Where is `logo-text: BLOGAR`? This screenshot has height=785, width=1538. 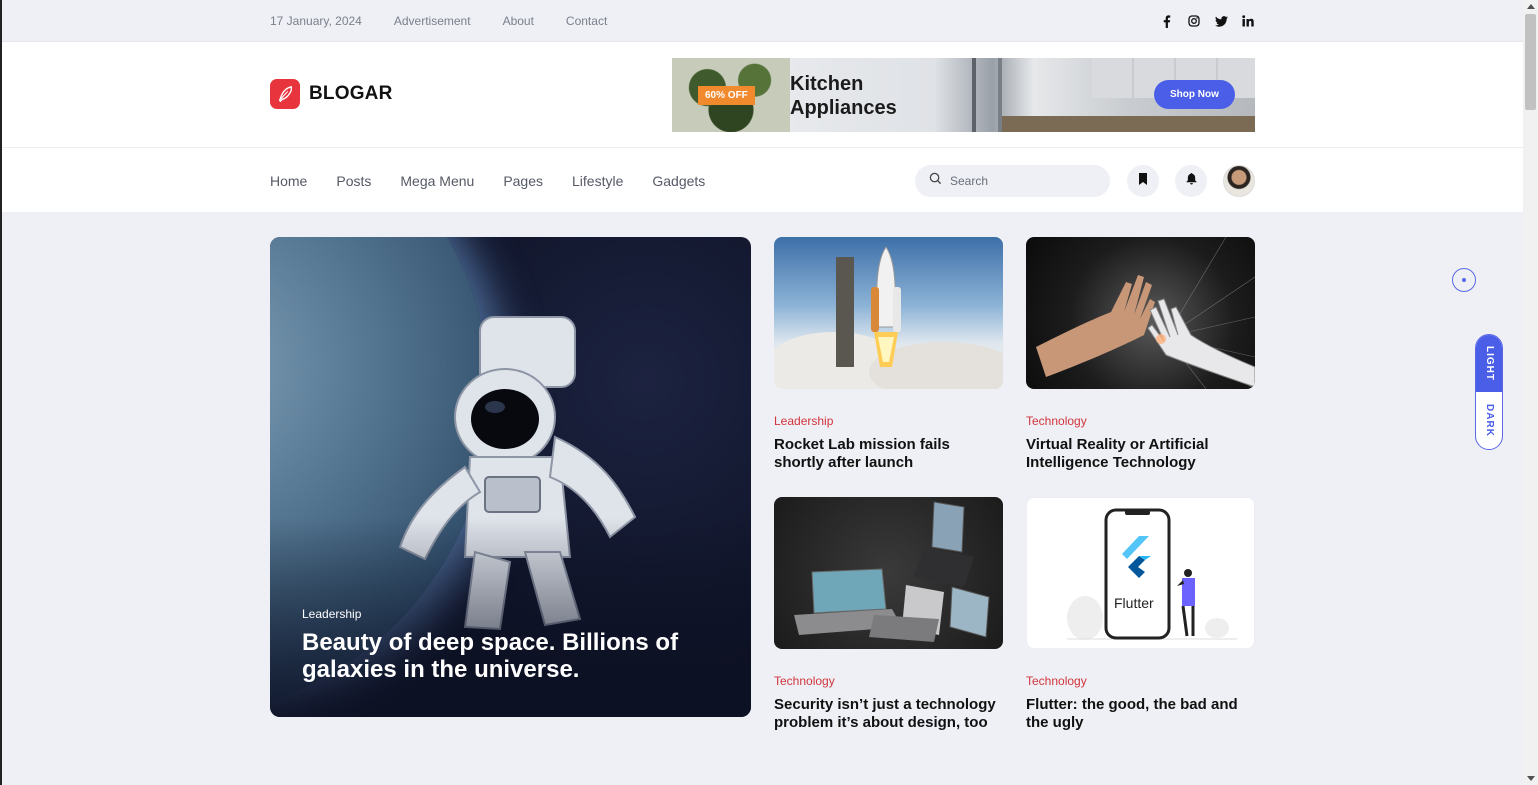 logo-text: BLOGAR is located at coordinates (351, 93).